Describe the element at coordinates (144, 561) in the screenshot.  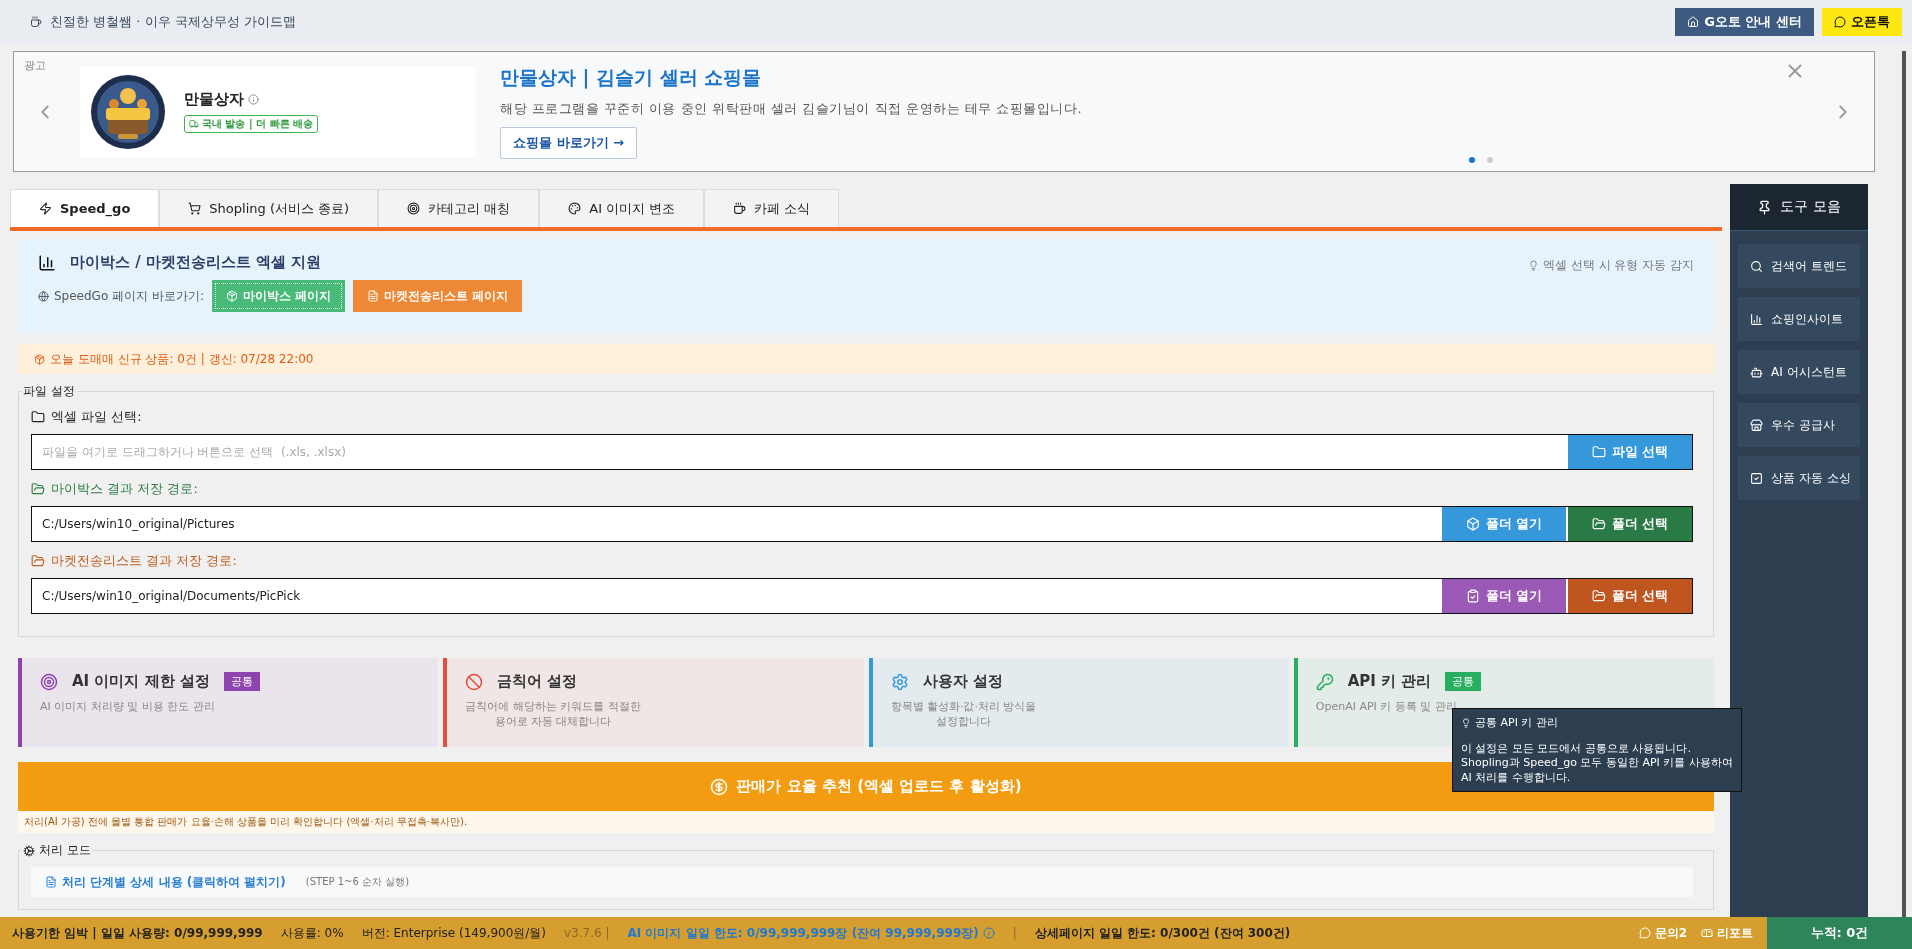
I see `field-label: 마켓전송리스트 결과 저장 경로:` at that location.